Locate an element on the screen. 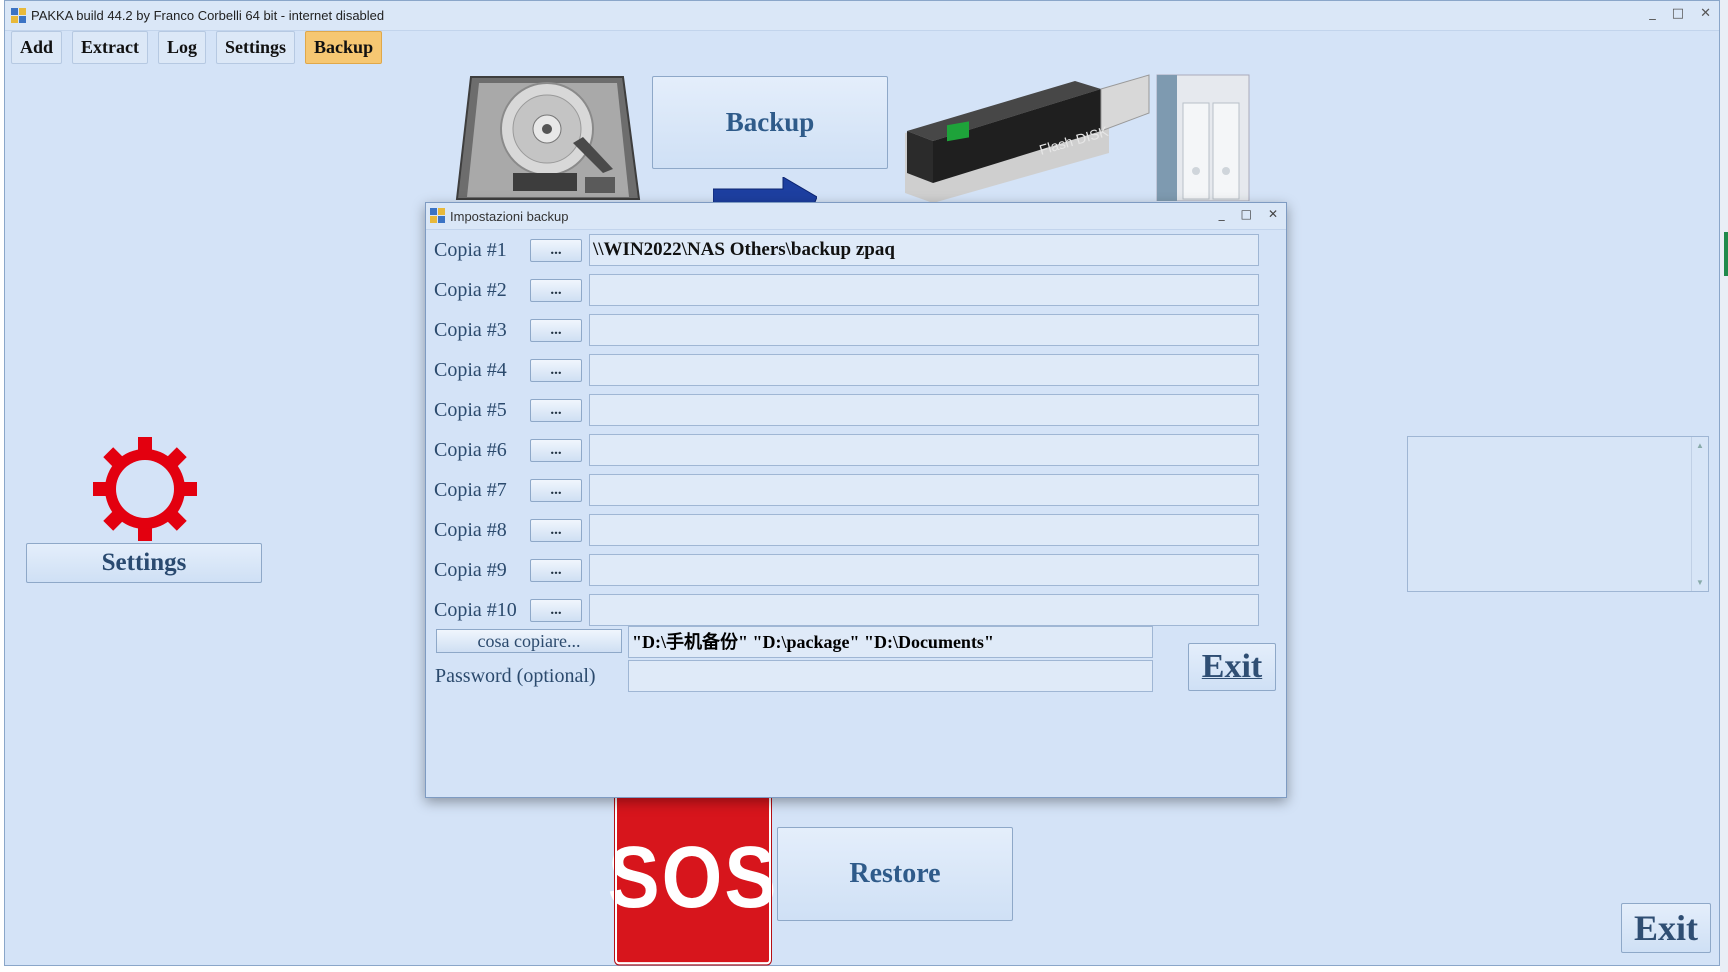  copy-label: Copia #7 is located at coordinates (470, 489).